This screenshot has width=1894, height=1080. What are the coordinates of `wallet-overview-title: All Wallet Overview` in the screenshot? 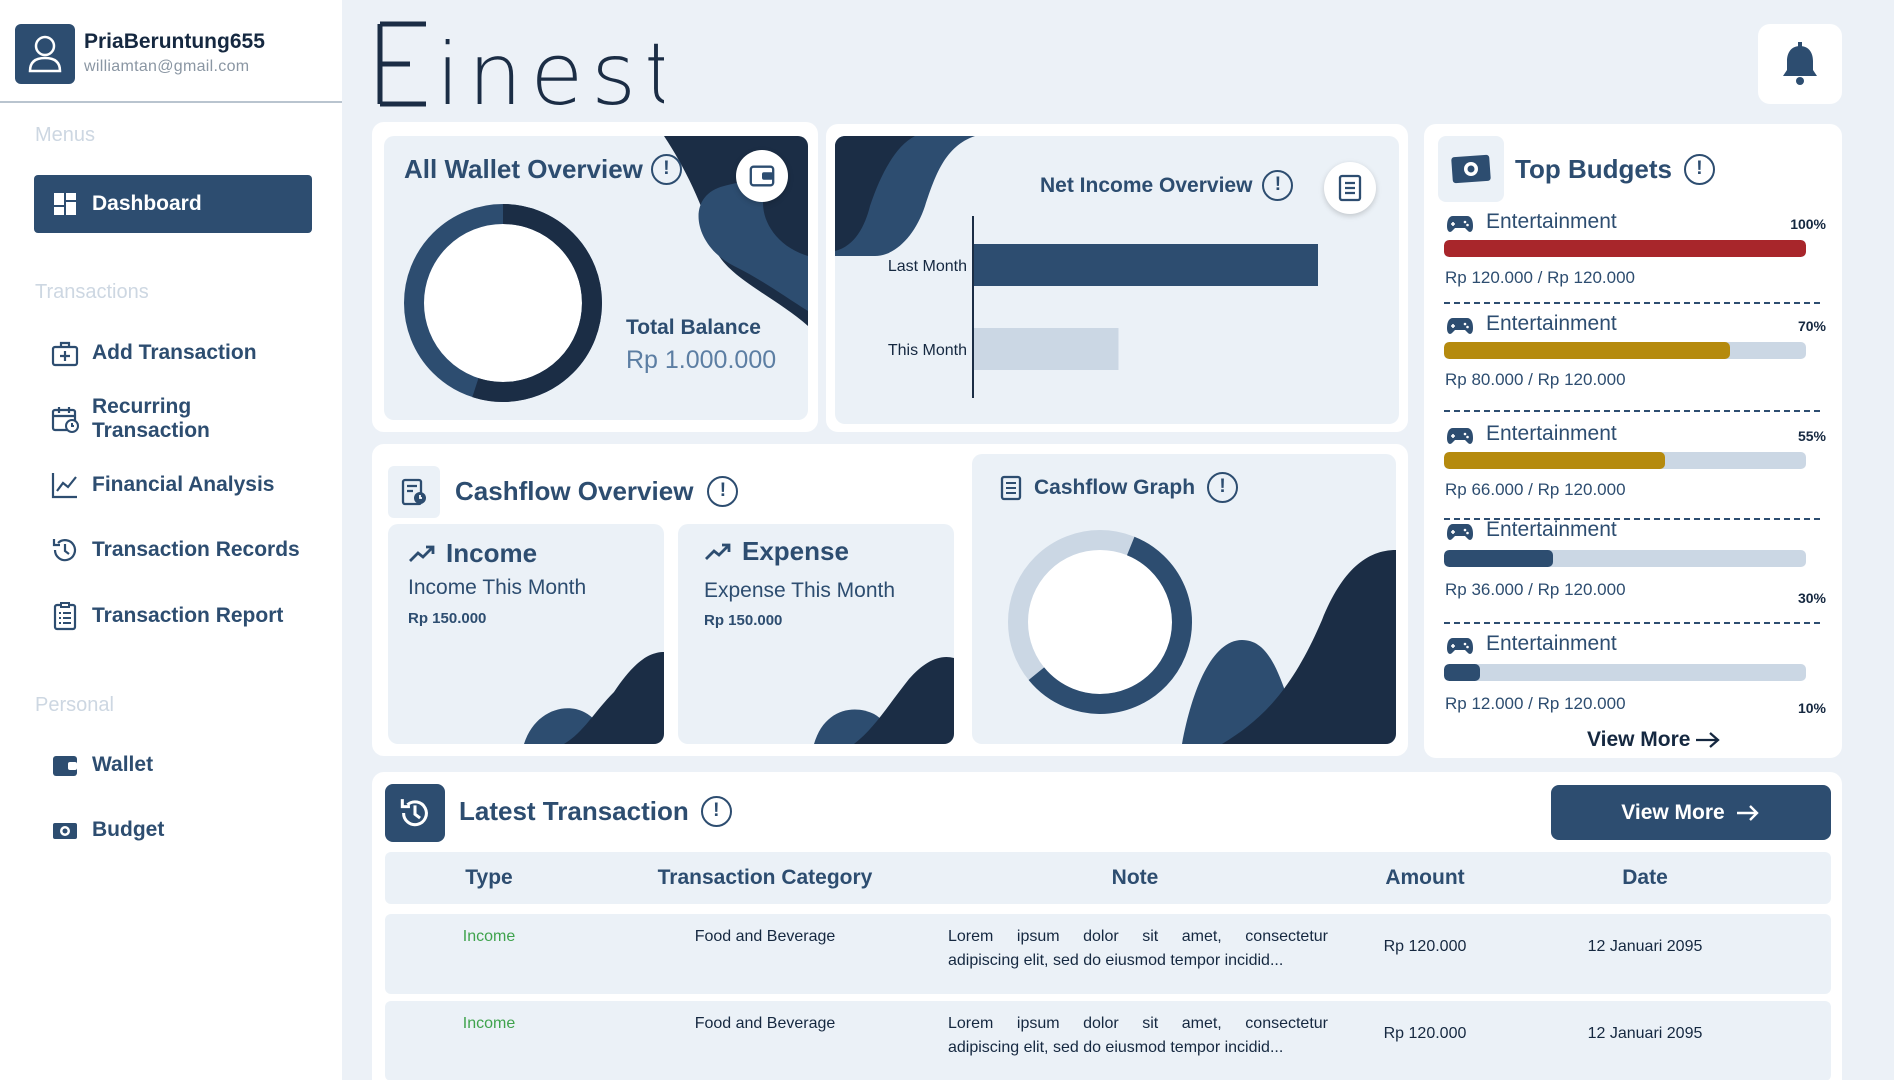 It's located at (523, 169).